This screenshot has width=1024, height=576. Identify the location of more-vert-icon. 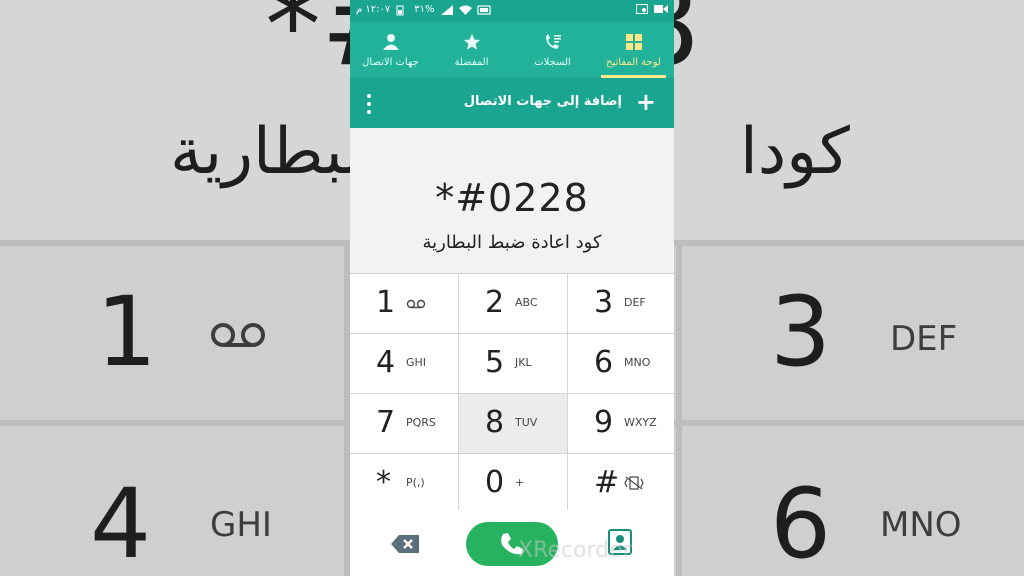
(369, 104).